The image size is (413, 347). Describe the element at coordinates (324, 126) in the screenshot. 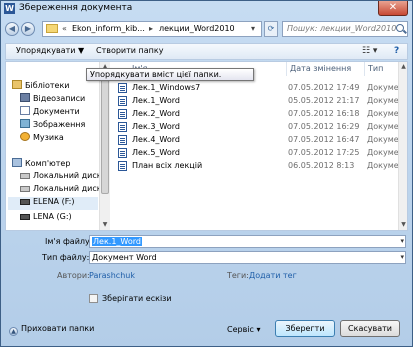

I see `file-date: 07.05.2012 16:29` at that location.